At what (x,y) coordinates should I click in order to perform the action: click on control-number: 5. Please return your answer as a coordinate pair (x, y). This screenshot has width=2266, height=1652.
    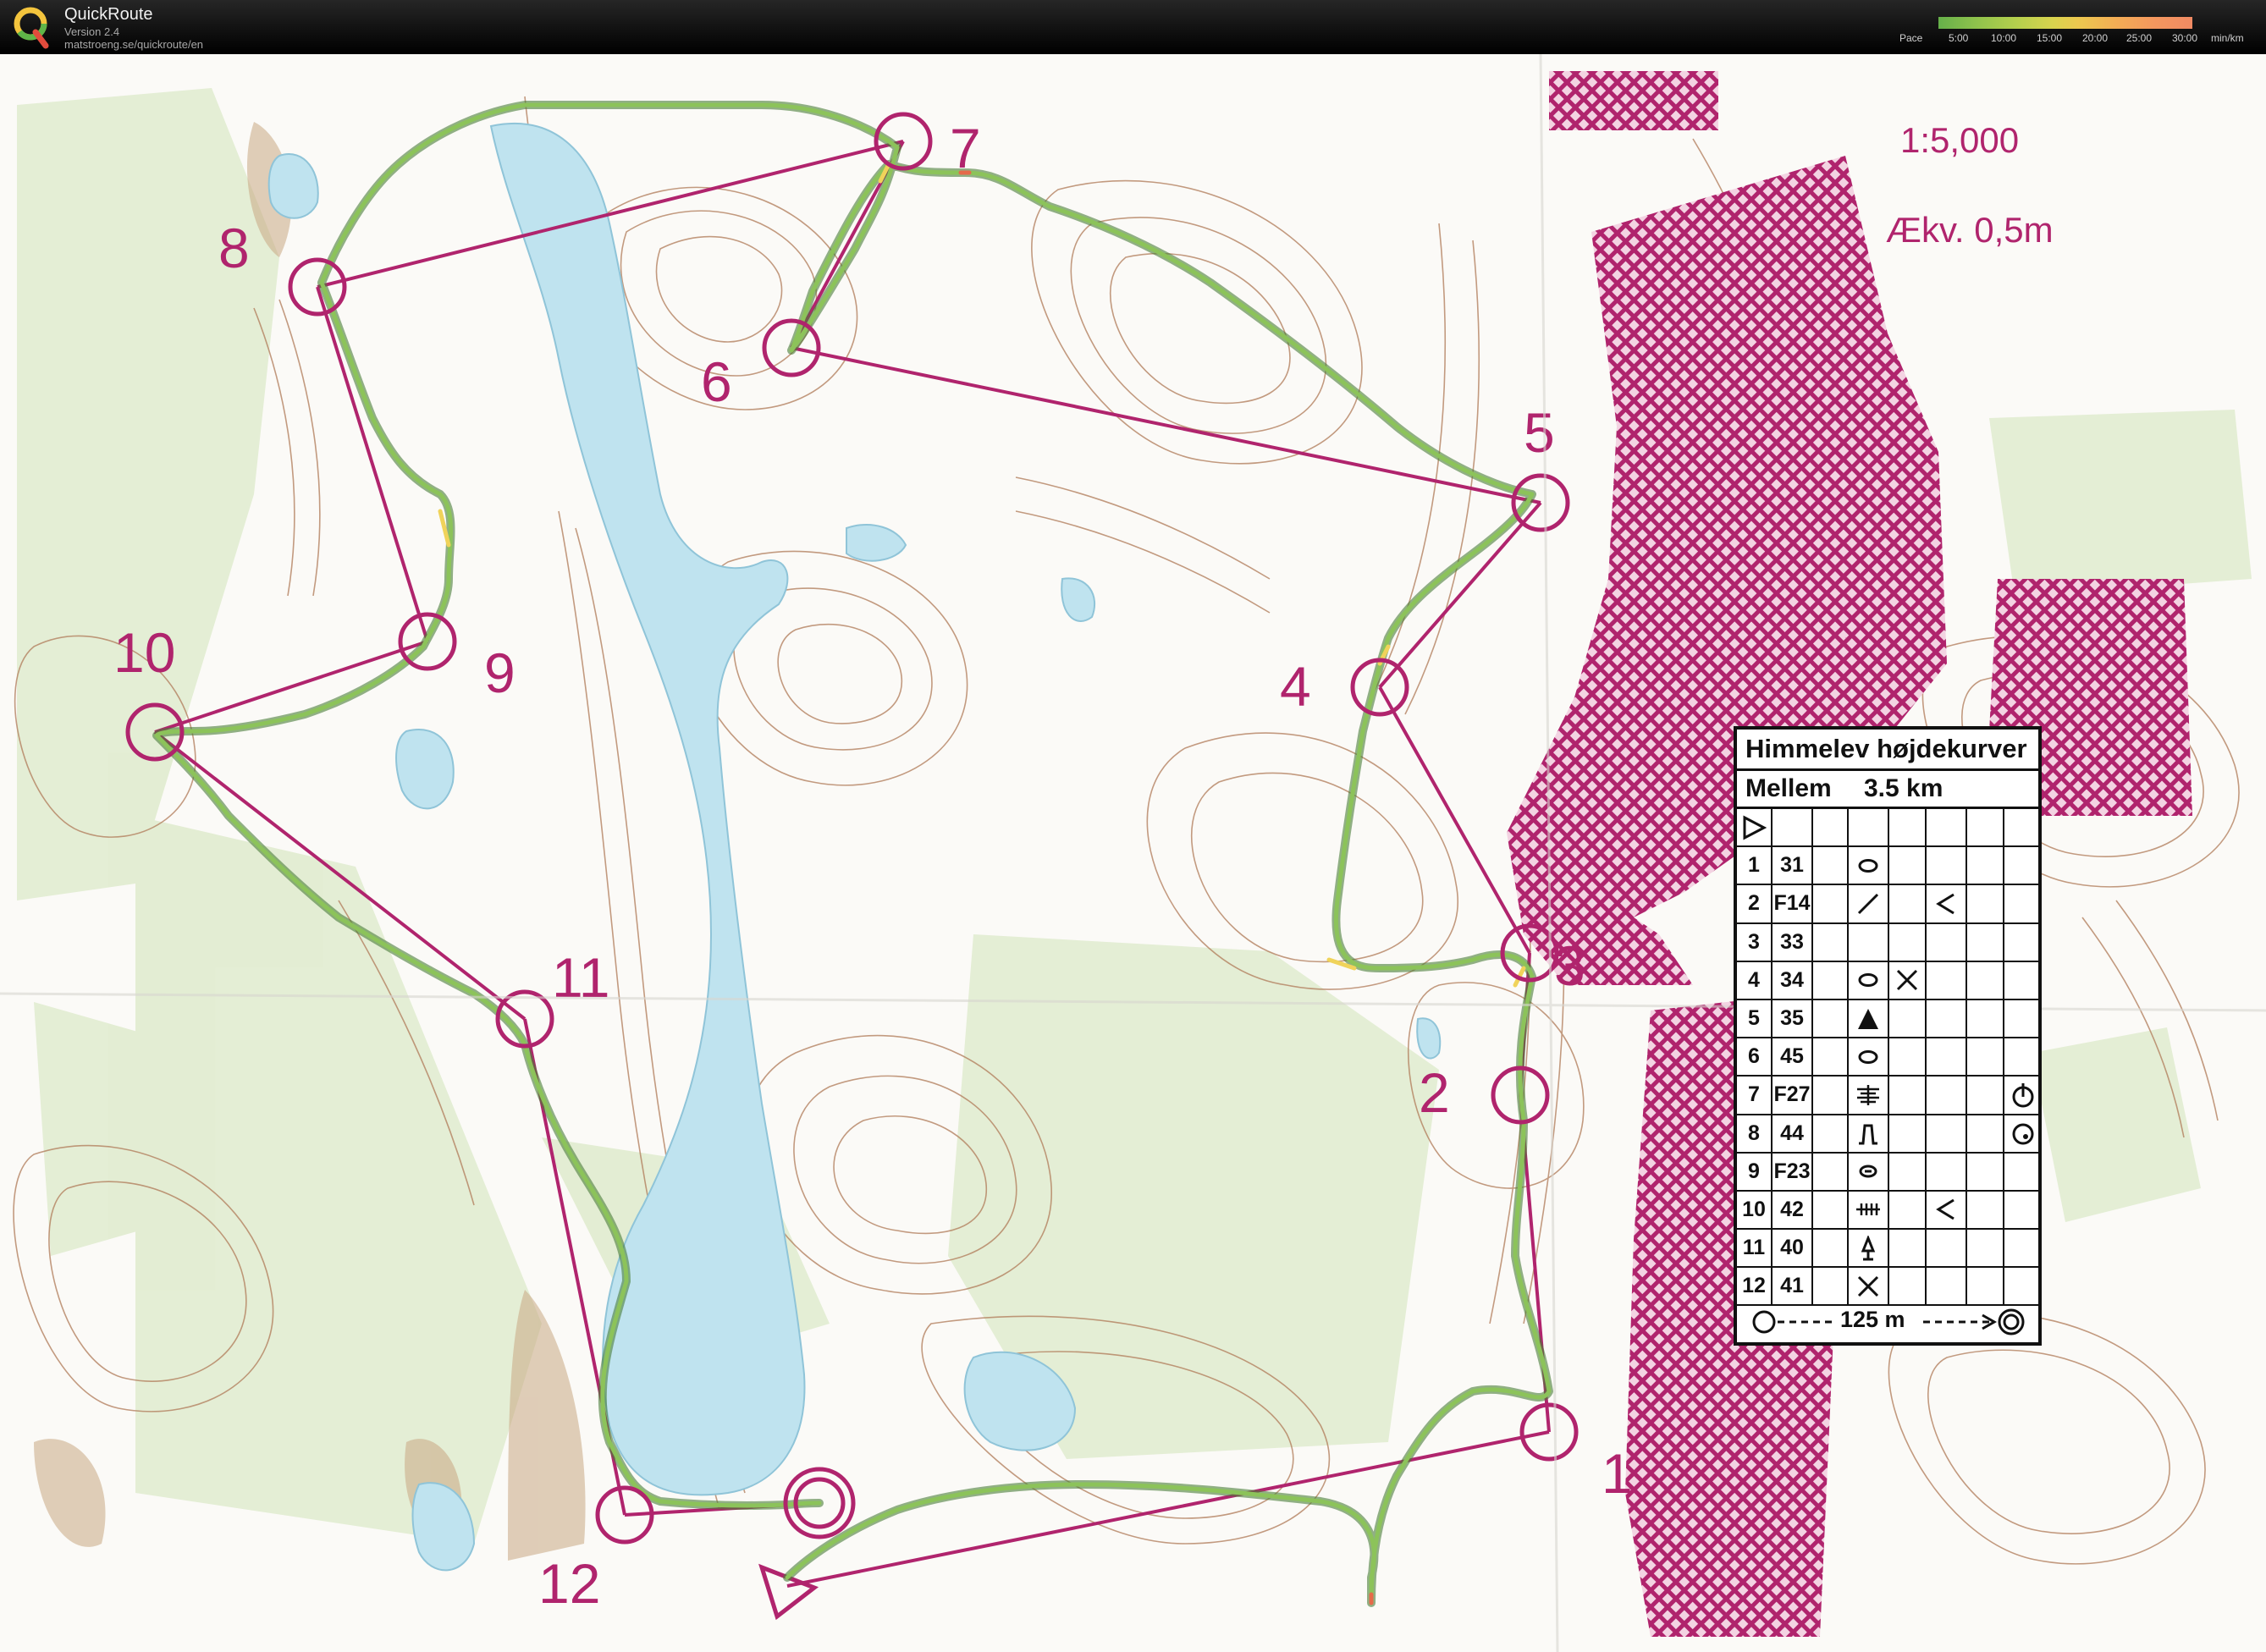
    Looking at the image, I should click on (1539, 432).